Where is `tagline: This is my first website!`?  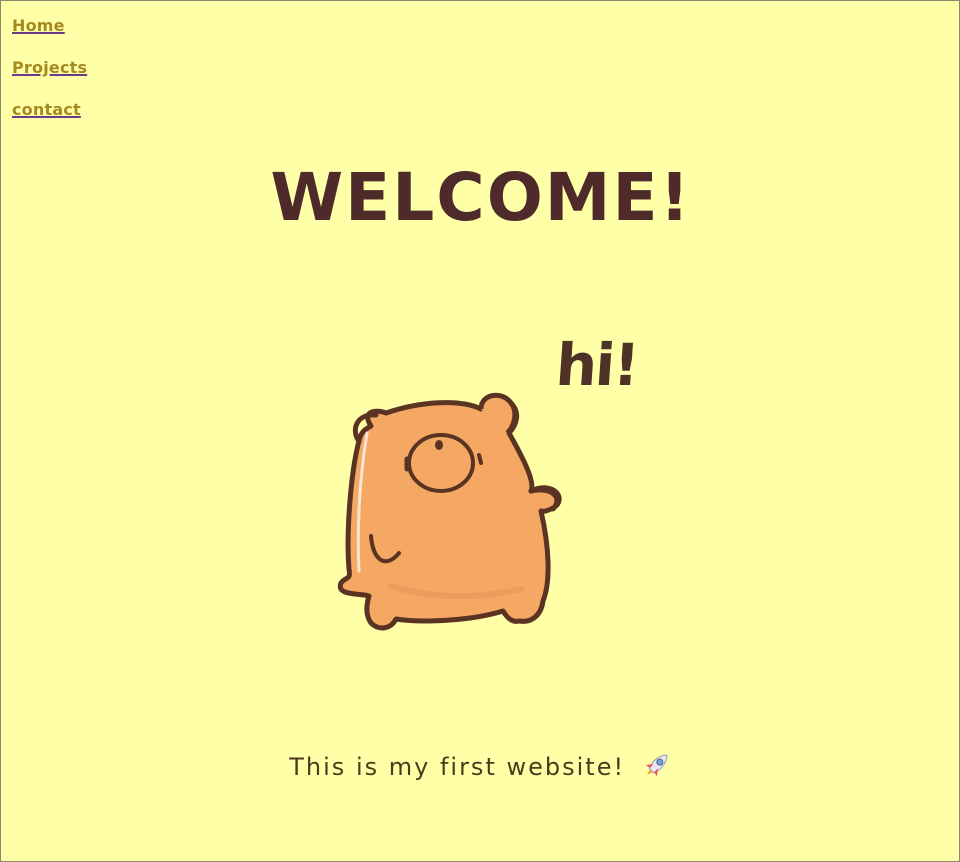 tagline: This is my first website! is located at coordinates (480, 768).